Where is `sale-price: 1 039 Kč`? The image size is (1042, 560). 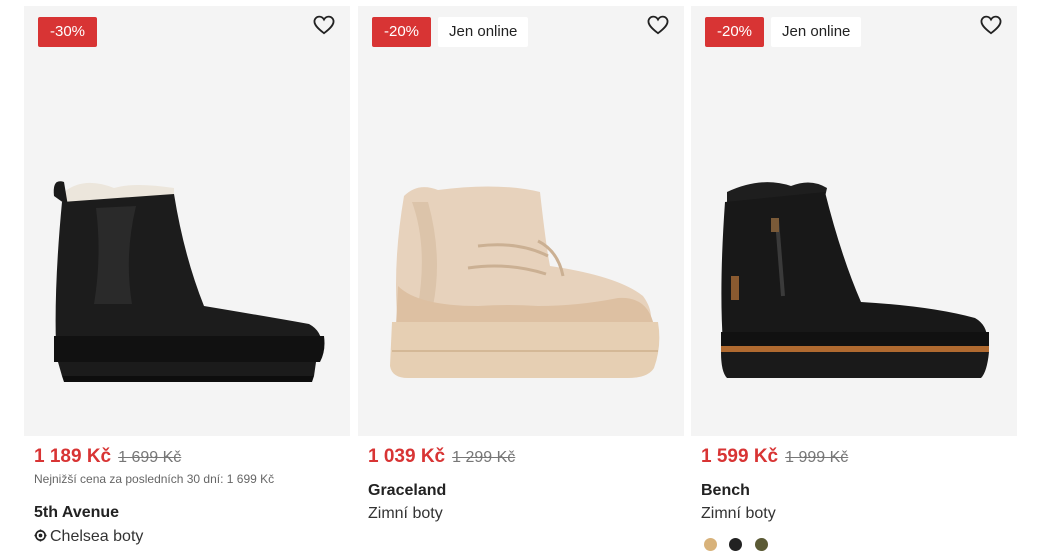 sale-price: 1 039 Kč is located at coordinates (407, 456).